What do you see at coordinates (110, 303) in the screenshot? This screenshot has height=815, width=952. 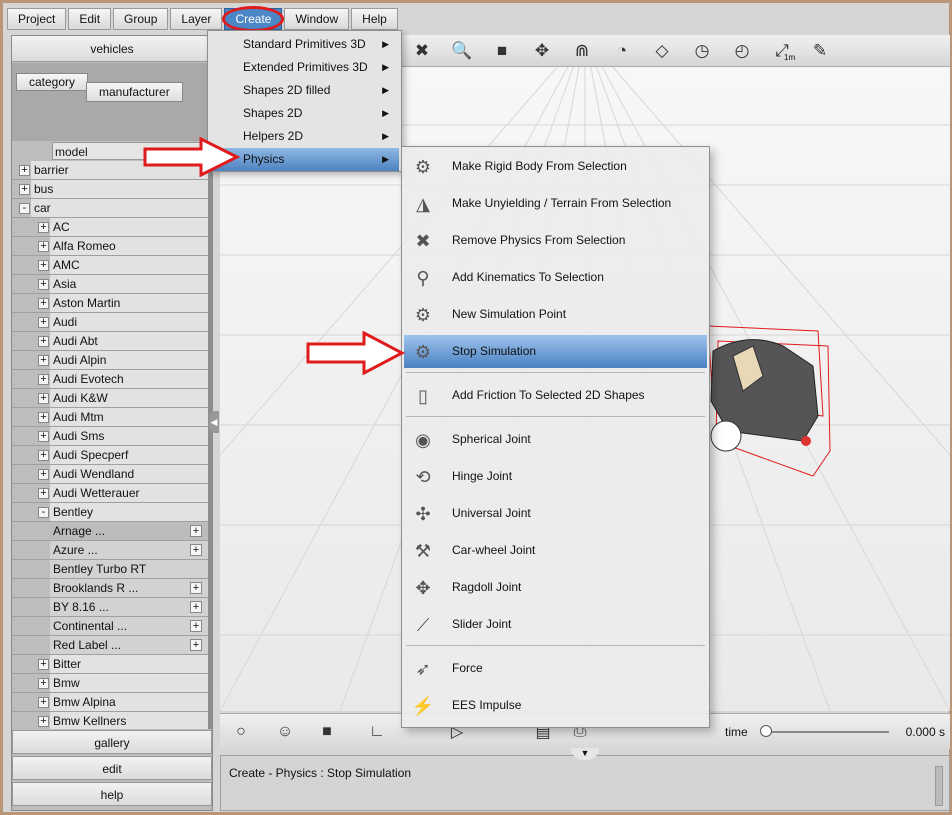 I see `tree-row: + Aston Martin` at bounding box center [110, 303].